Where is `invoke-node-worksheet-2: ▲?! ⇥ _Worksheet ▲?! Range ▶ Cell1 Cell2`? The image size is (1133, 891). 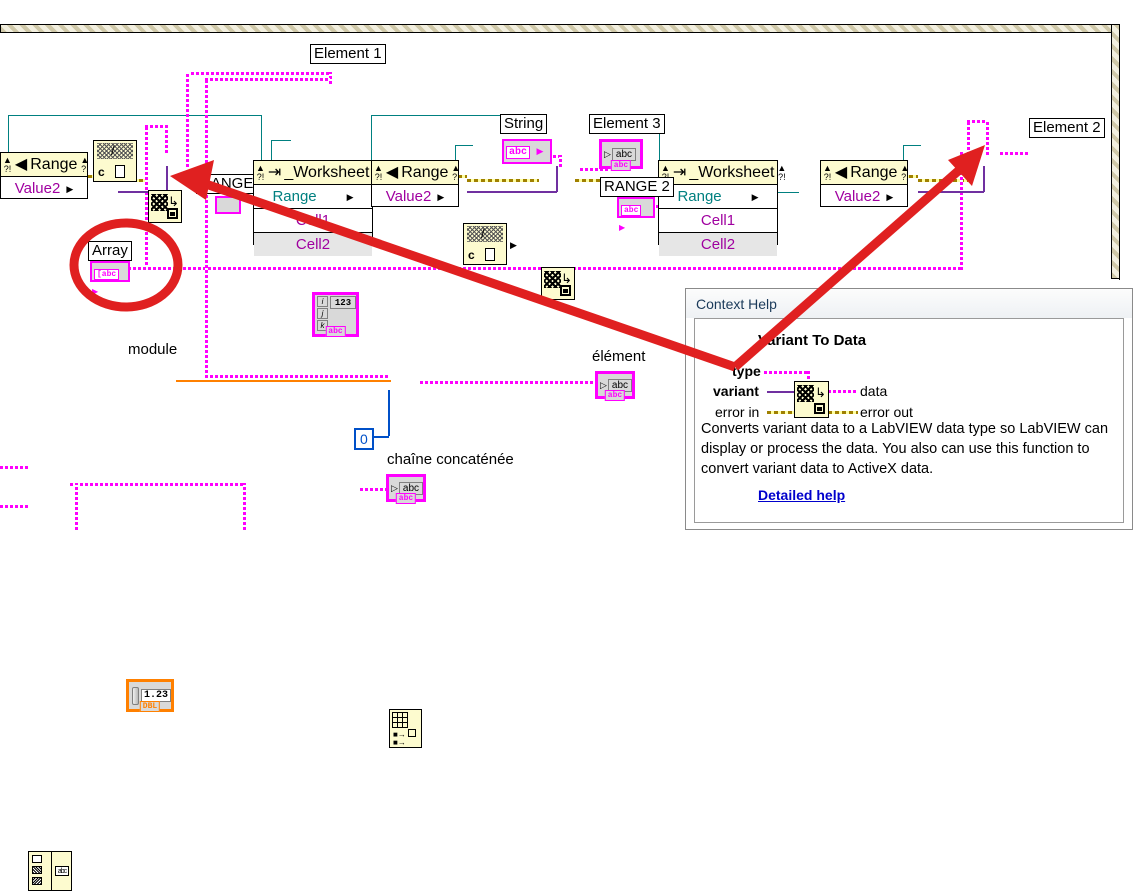
invoke-node-worksheet-2: ▲?! ⇥ _Worksheet ▲?! Range ▶ Cell1 Cell2 is located at coordinates (722, 208).